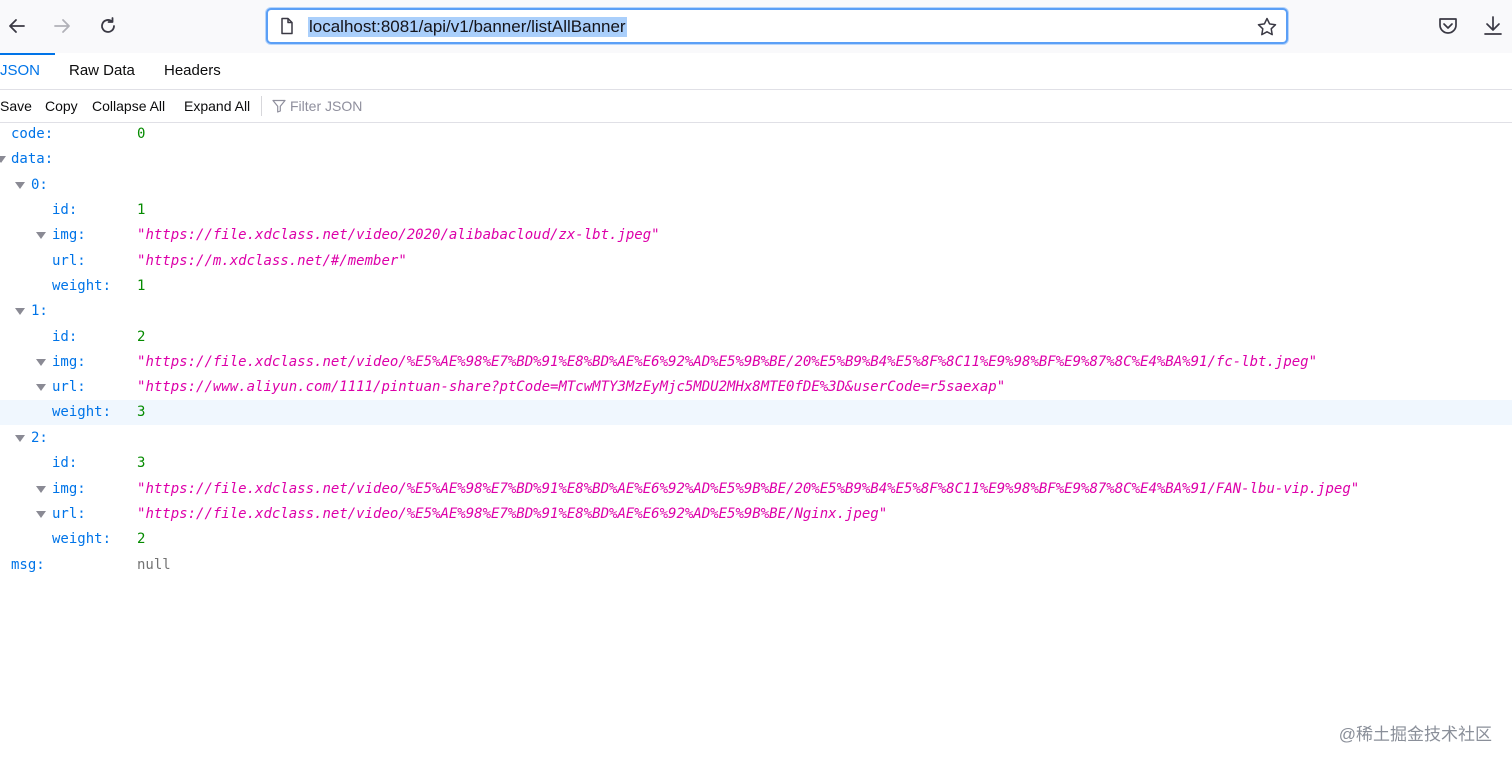 Image resolution: width=1512 pixels, height=765 pixels. I want to click on filter-placeholder: Filter JSON, so click(326, 106).